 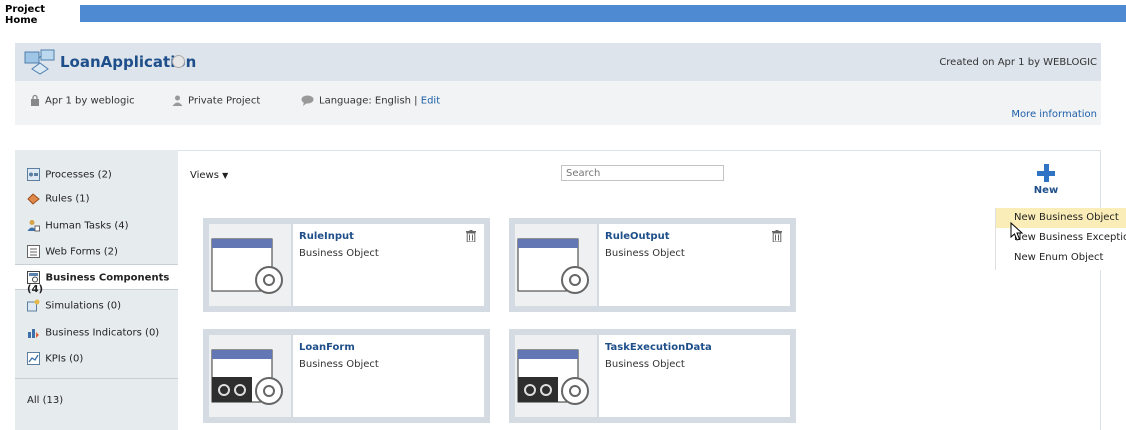 What do you see at coordinates (96, 378) in the screenshot?
I see `sidebar-divider` at bounding box center [96, 378].